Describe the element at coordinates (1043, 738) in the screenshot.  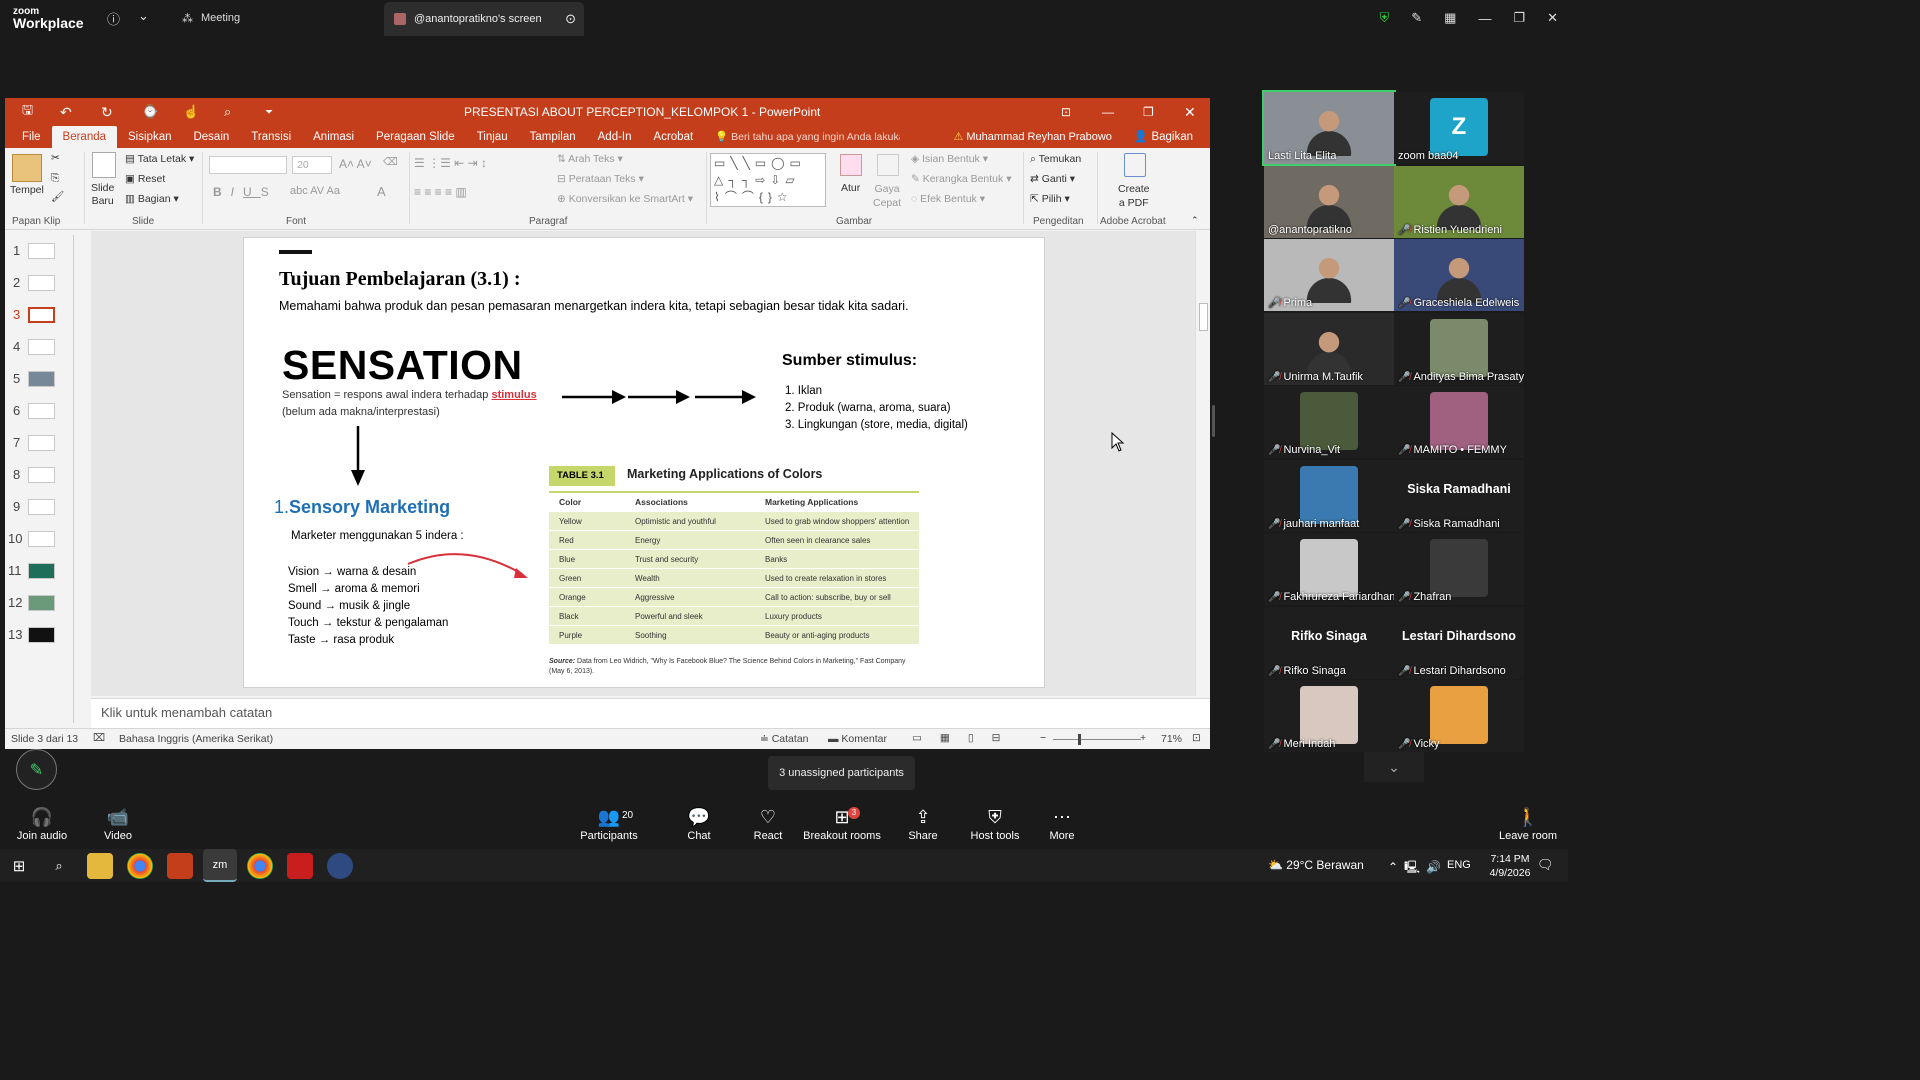
I see `zoom-out-icon: −` at that location.